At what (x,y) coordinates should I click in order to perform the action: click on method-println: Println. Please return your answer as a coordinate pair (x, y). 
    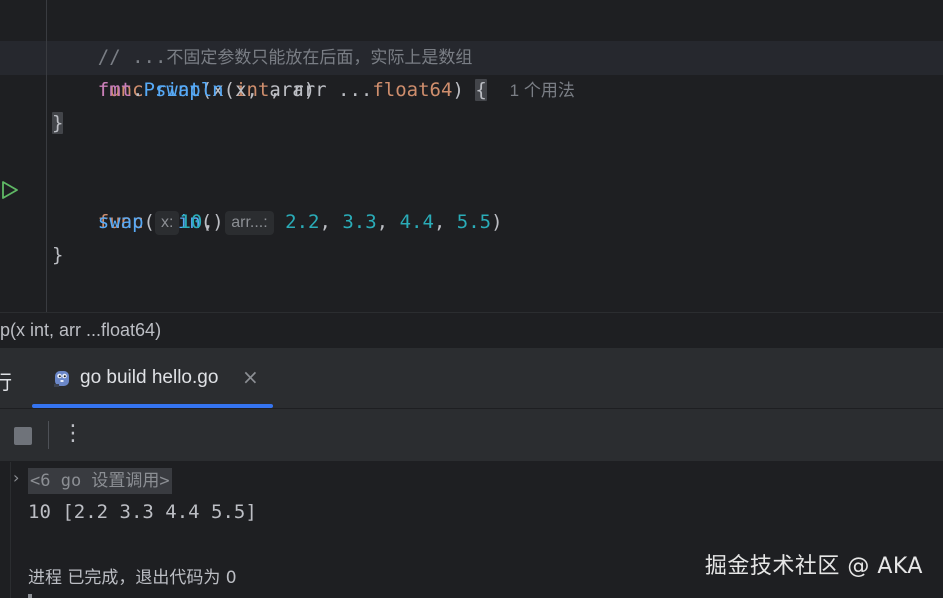
    Looking at the image, I should click on (184, 90).